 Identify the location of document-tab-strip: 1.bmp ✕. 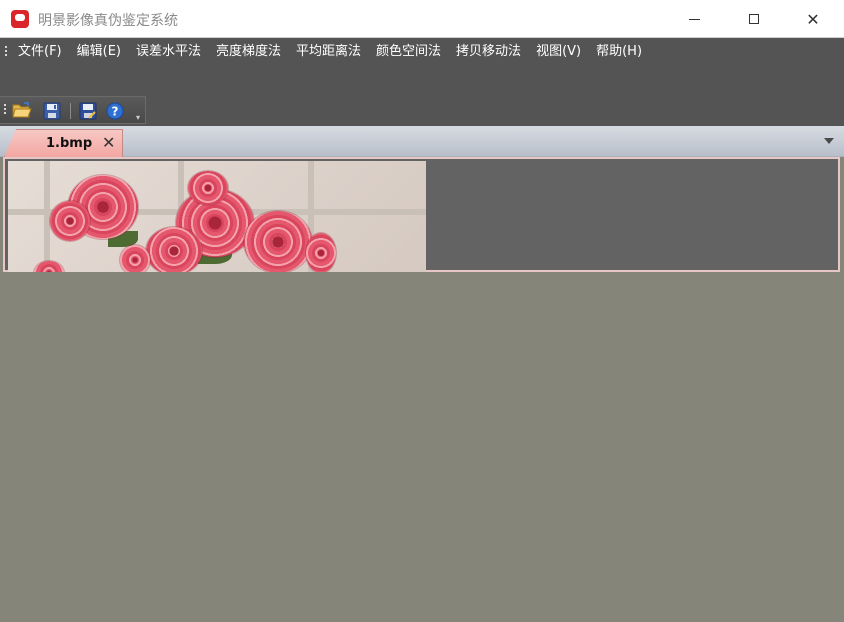
(422, 141).